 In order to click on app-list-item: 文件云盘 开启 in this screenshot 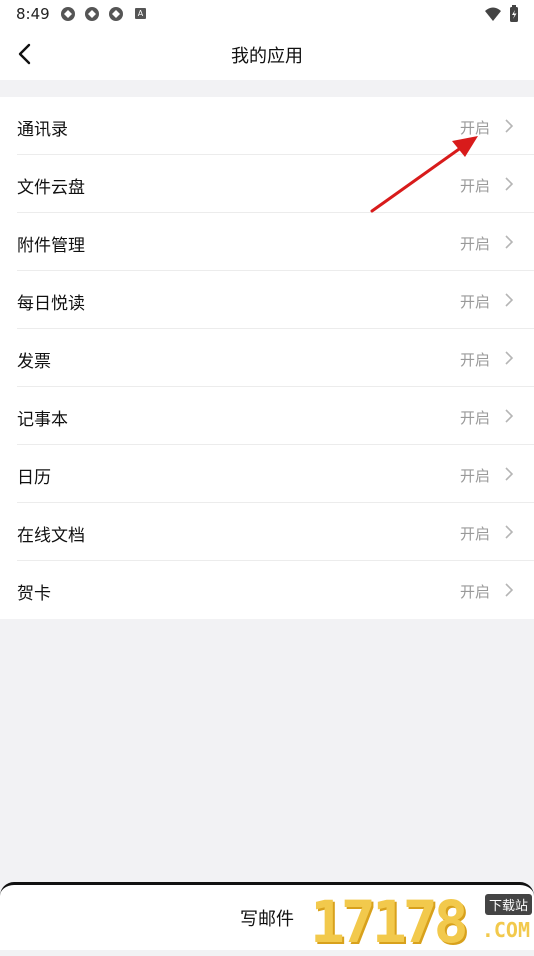, I will do `click(267, 184)`.